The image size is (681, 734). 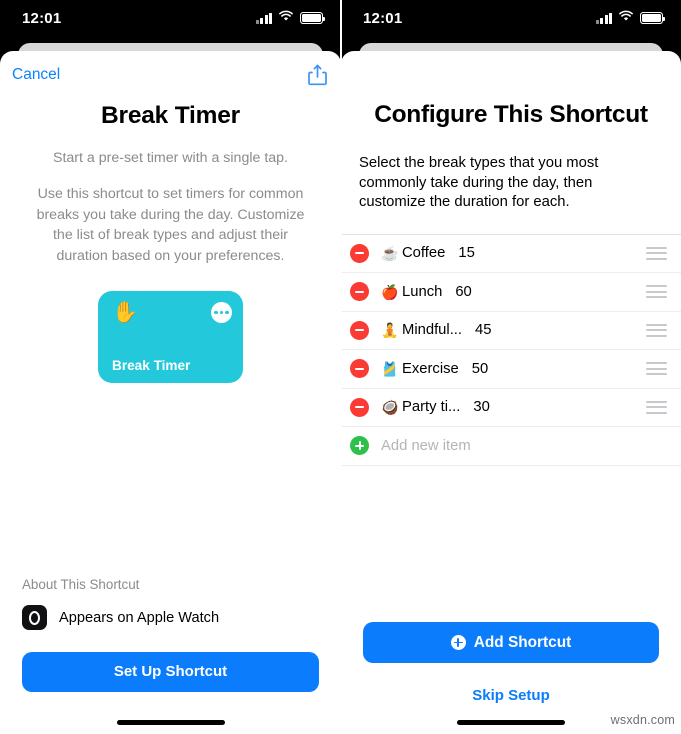 What do you see at coordinates (642, 720) in the screenshot?
I see `watermark: wsxdn.com` at bounding box center [642, 720].